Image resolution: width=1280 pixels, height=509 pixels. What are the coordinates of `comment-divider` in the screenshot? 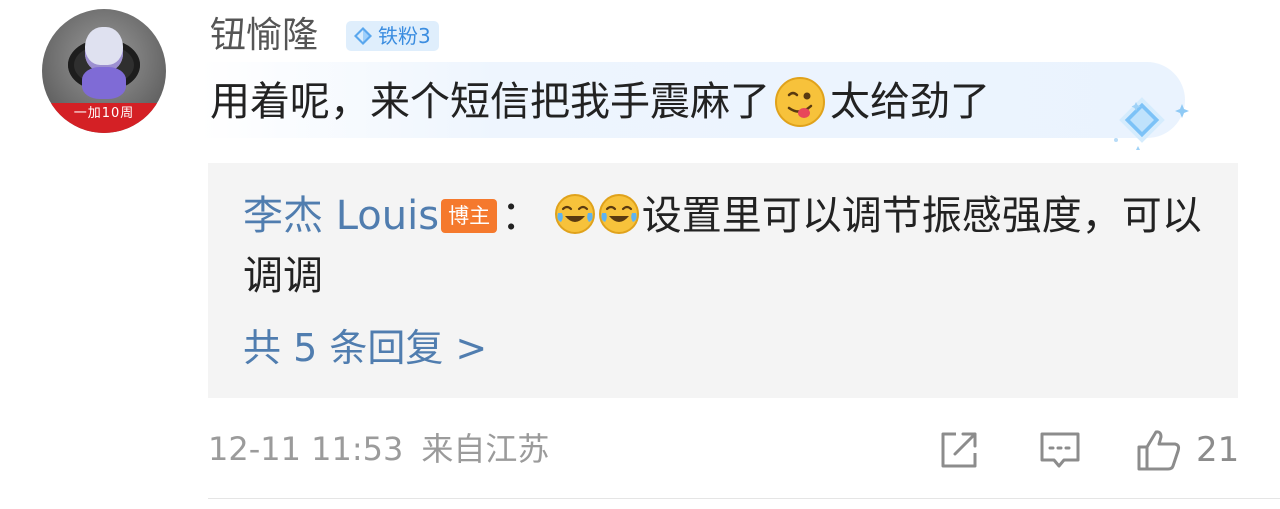 It's located at (744, 498).